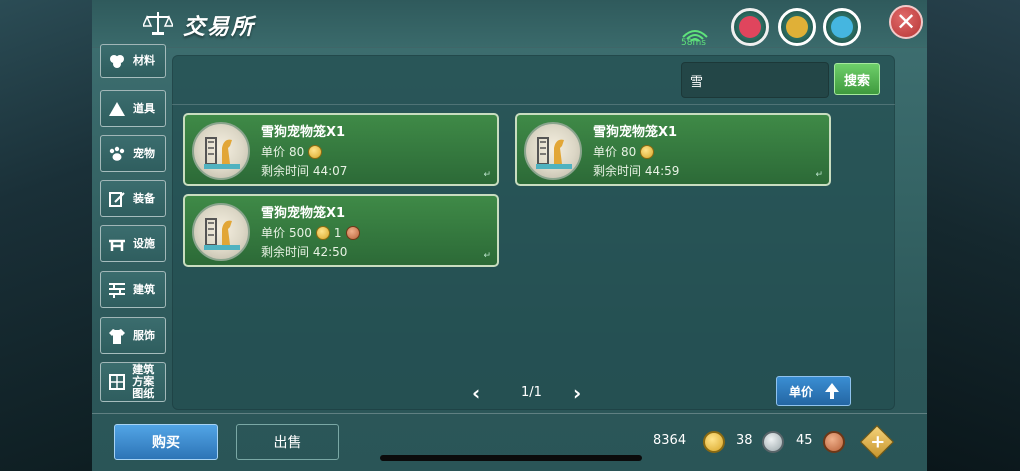  What do you see at coordinates (144, 243) in the screenshot?
I see `sidebar-item-label: 设施` at bounding box center [144, 243].